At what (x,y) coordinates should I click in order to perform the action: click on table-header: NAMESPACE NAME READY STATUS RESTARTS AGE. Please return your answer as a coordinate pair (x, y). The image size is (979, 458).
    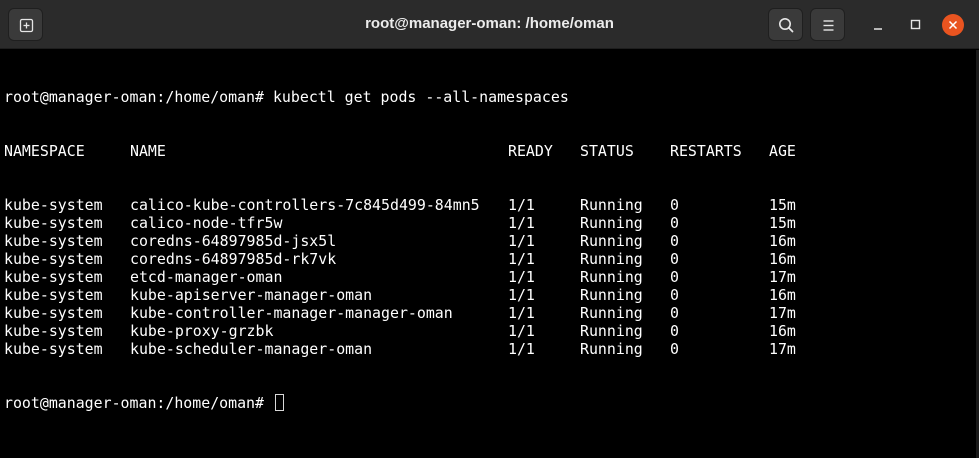
    Looking at the image, I should click on (489, 151).